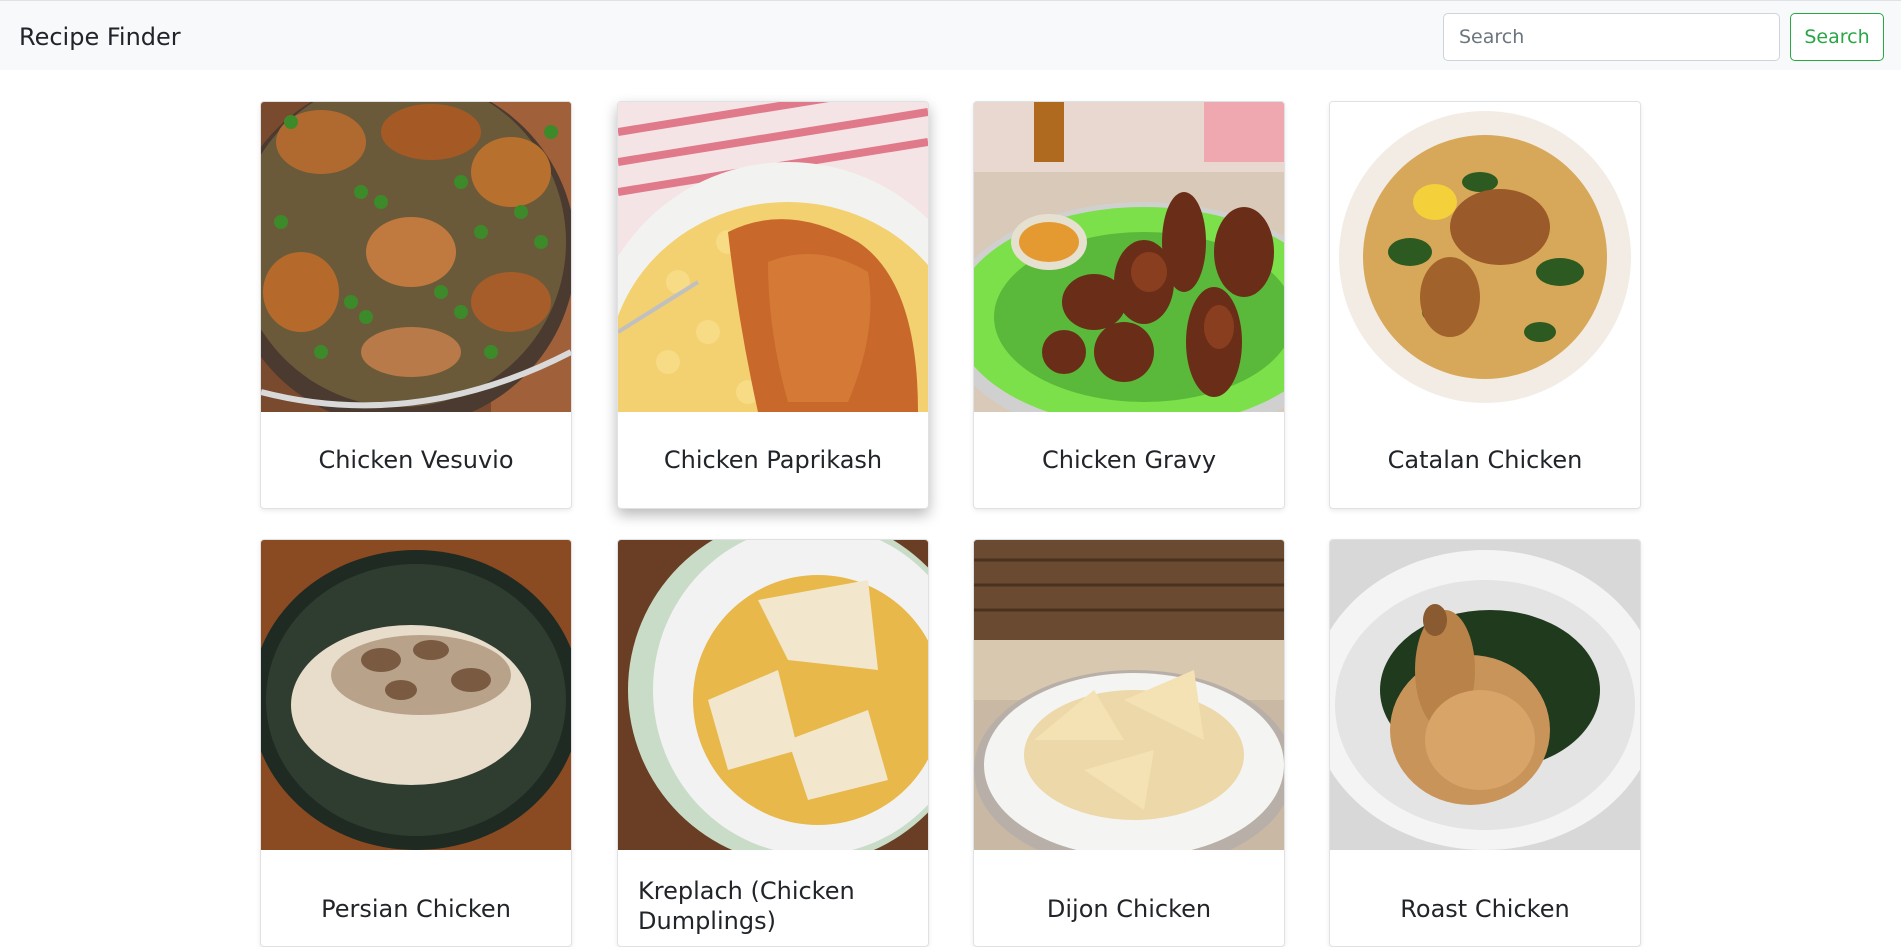 The width and height of the screenshot is (1901, 947). What do you see at coordinates (1129, 460) in the screenshot?
I see `recipe-title: Chicken Gravy` at bounding box center [1129, 460].